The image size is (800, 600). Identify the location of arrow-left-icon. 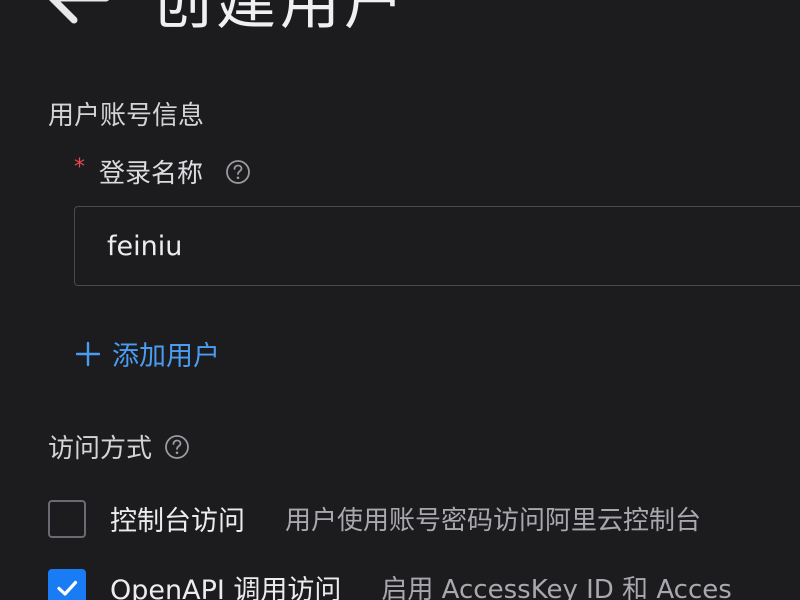
(76, 14).